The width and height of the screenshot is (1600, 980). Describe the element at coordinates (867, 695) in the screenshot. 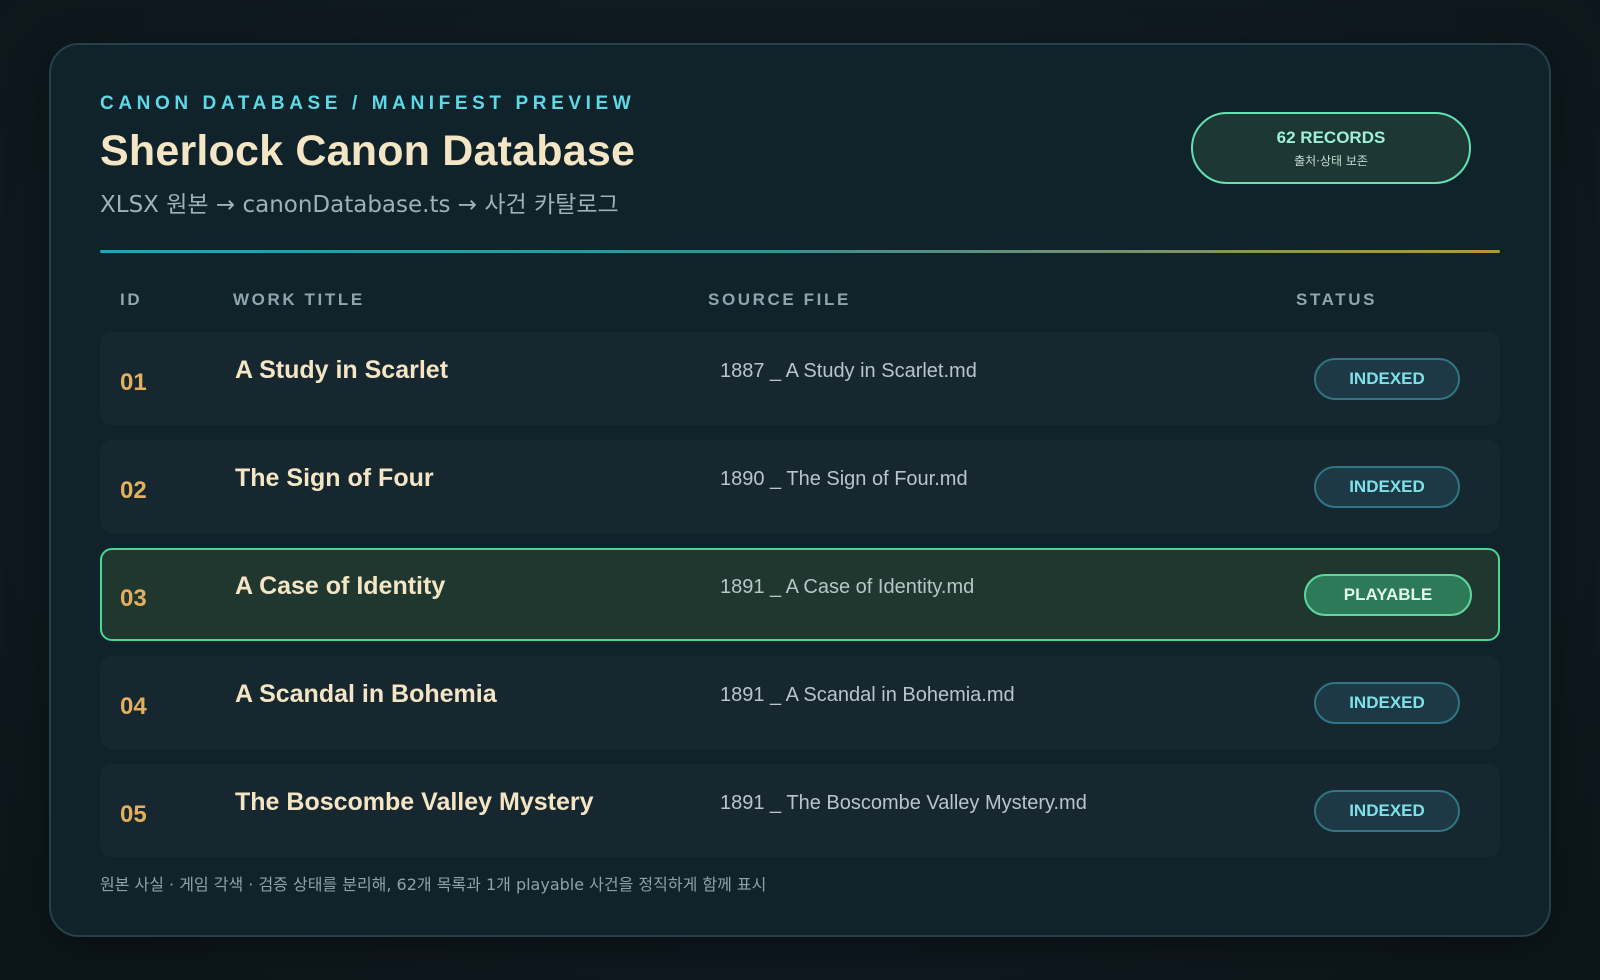

I see `row-source-file: 1891 _ A Scandal in Bohemia.md` at that location.